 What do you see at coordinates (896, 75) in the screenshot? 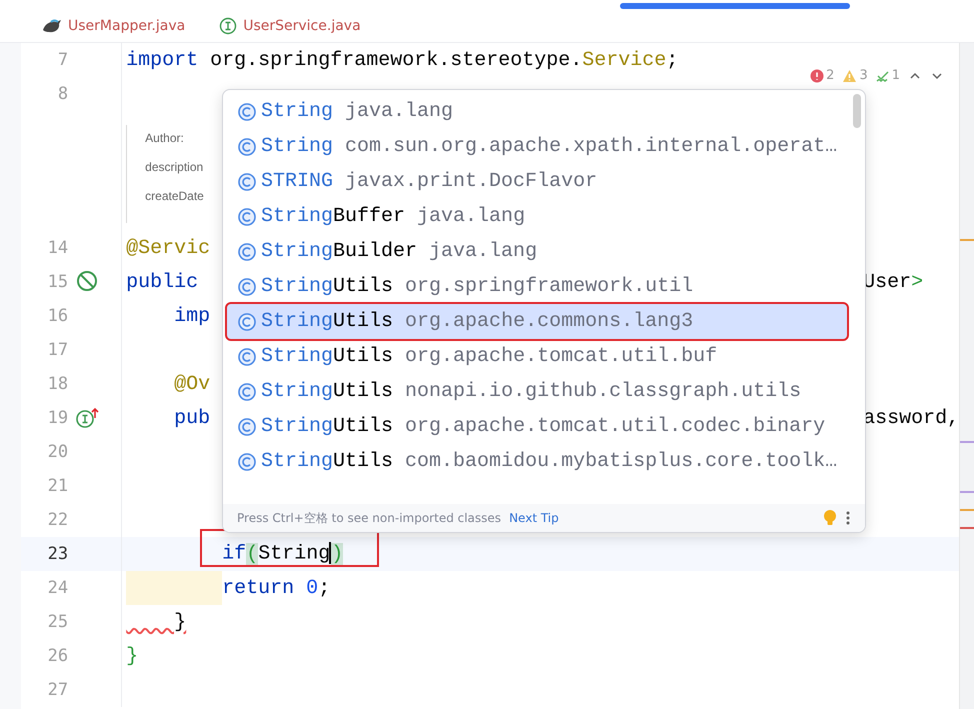
I see `typo-count: 1` at bounding box center [896, 75].